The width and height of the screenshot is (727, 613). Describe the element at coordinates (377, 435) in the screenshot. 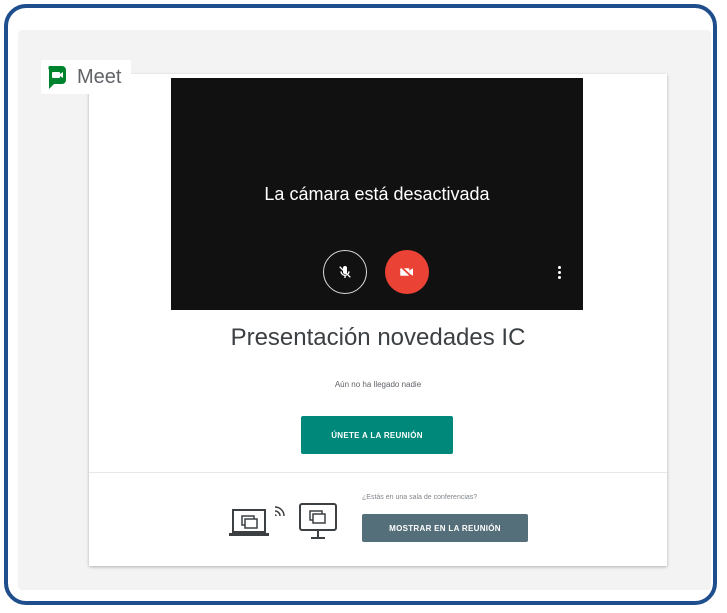

I see `join-meeting-button: ÚNETE A LA REUNIÓN` at that location.